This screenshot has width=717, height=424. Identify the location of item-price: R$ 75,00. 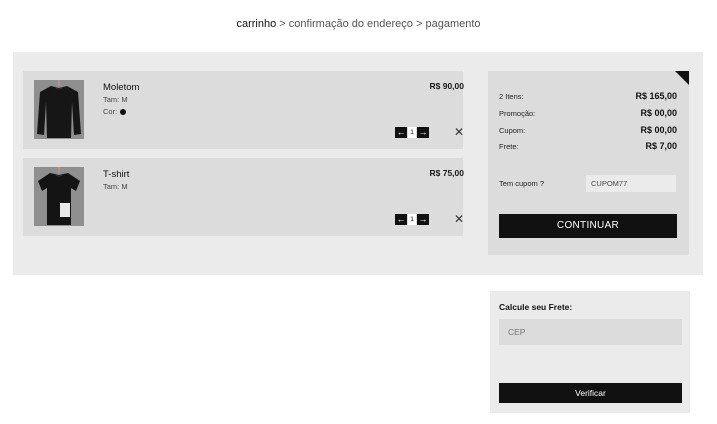
(447, 173).